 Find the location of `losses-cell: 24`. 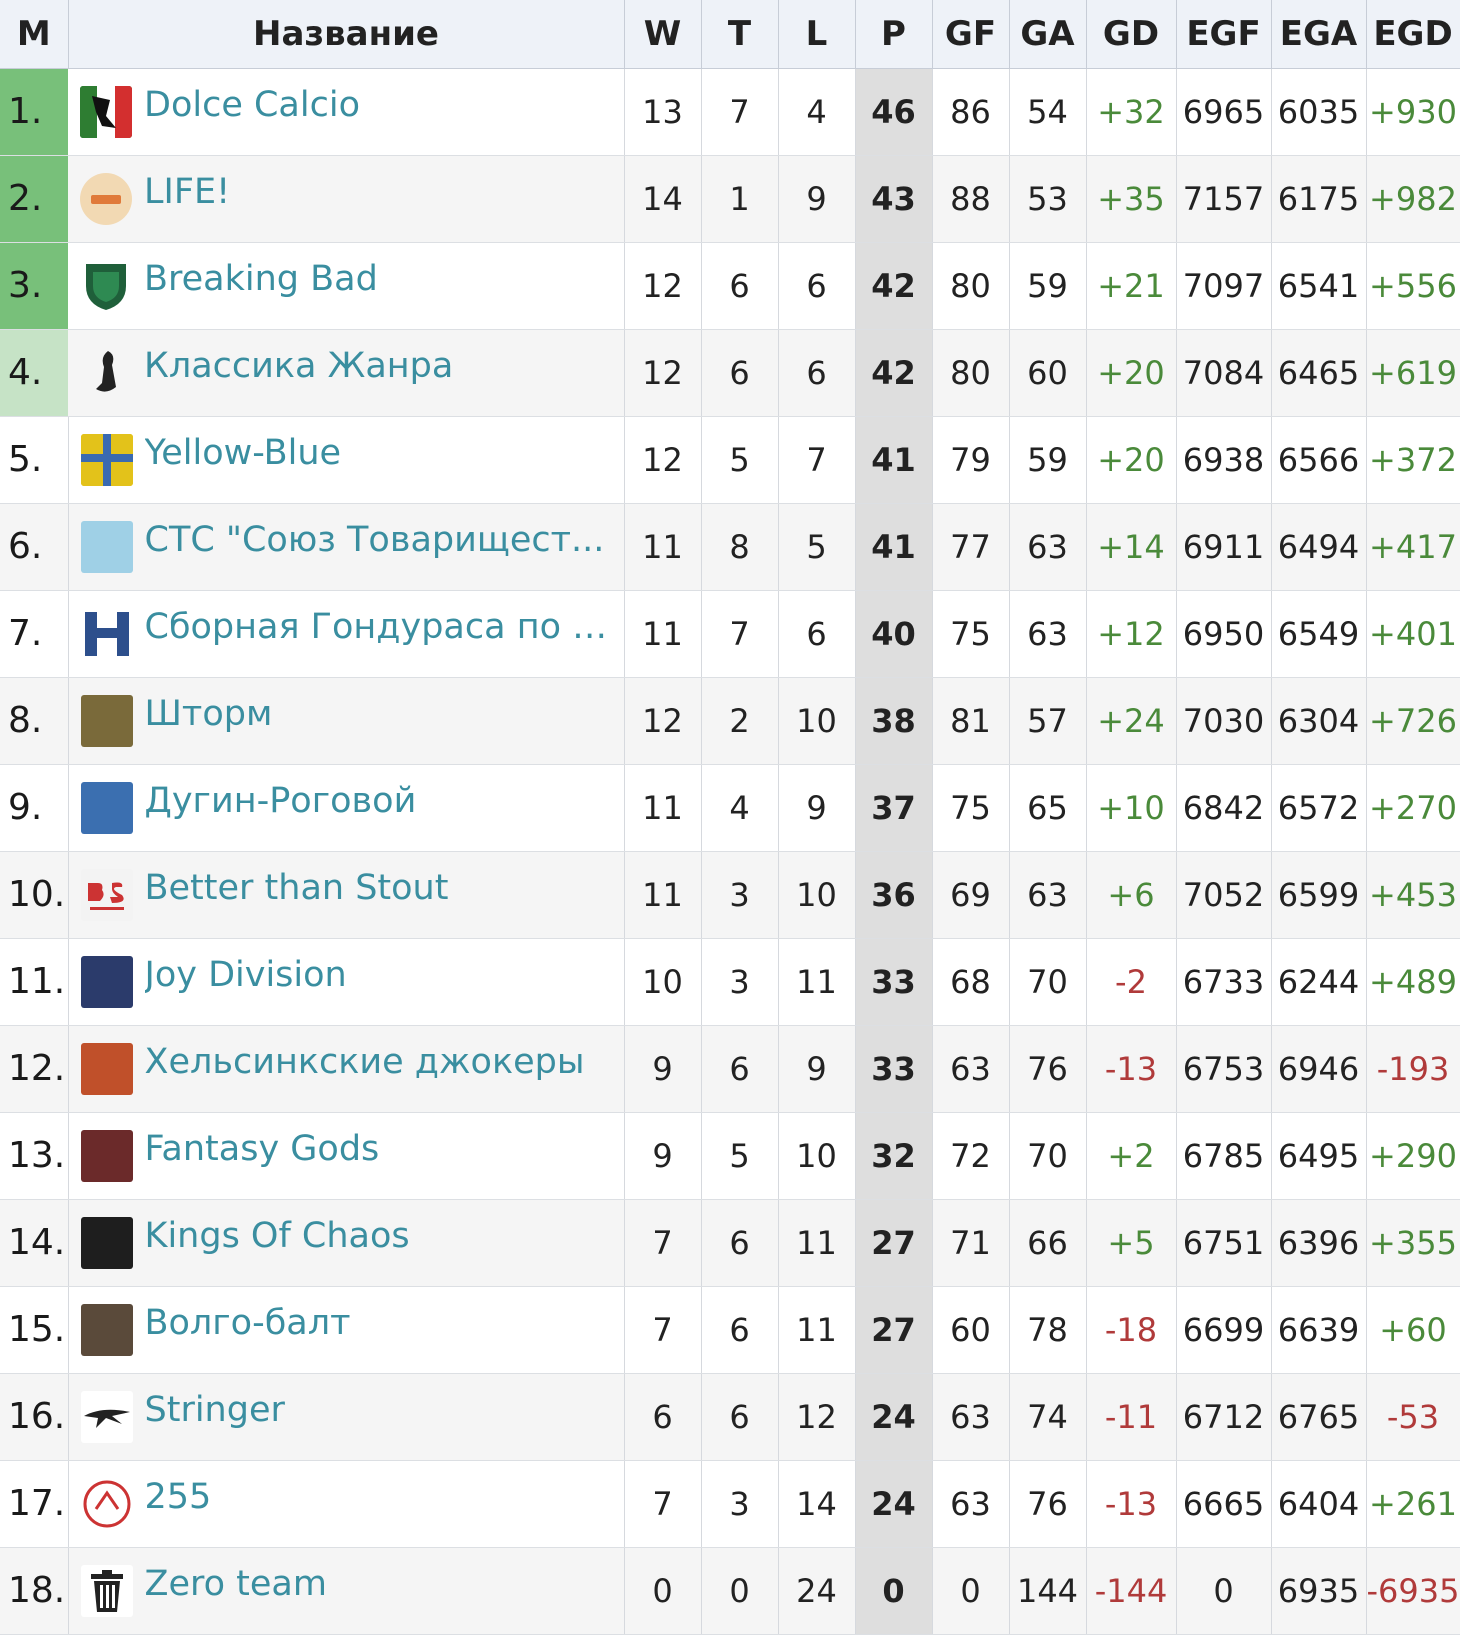

losses-cell: 24 is located at coordinates (817, 1591).